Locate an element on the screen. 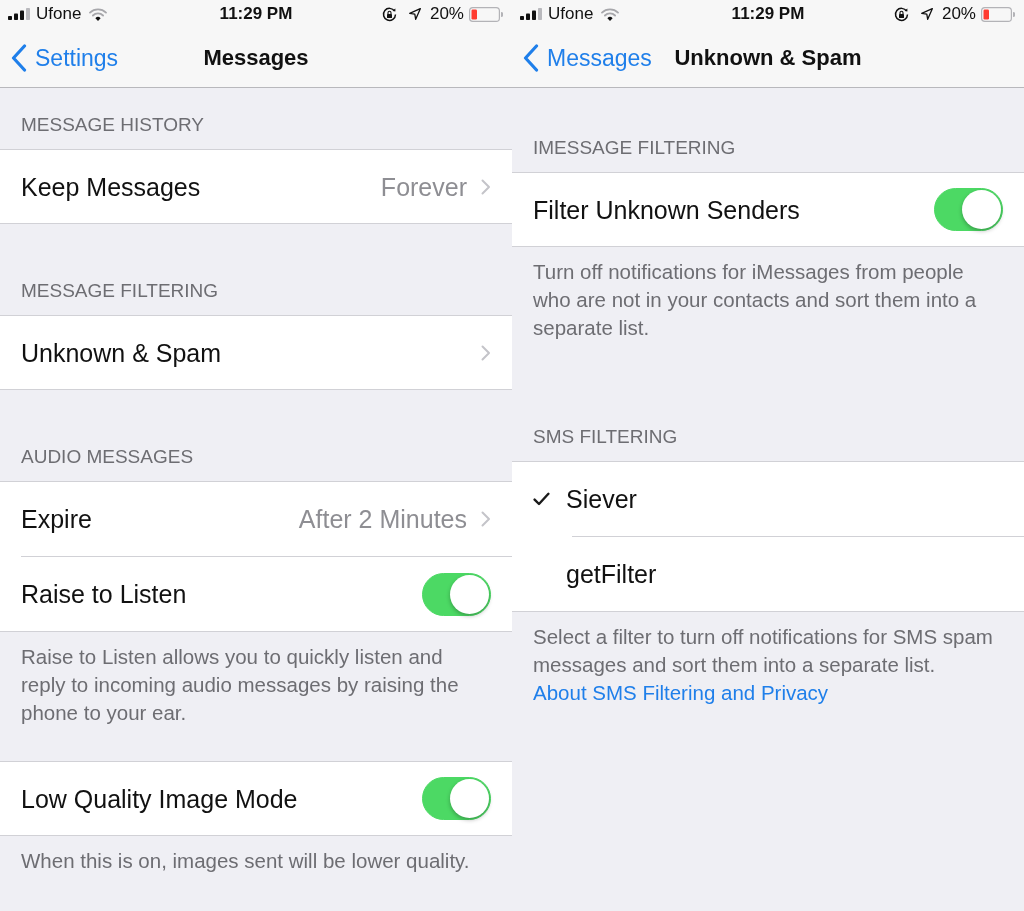 The width and height of the screenshot is (1024, 911). section-header: SMS FILTERING is located at coordinates (605, 437).